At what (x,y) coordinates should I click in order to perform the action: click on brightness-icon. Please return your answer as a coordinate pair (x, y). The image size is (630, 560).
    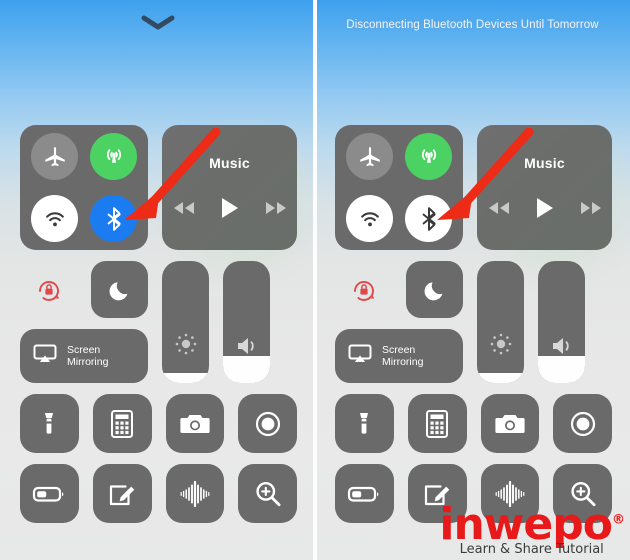
    Looking at the image, I should click on (185, 344).